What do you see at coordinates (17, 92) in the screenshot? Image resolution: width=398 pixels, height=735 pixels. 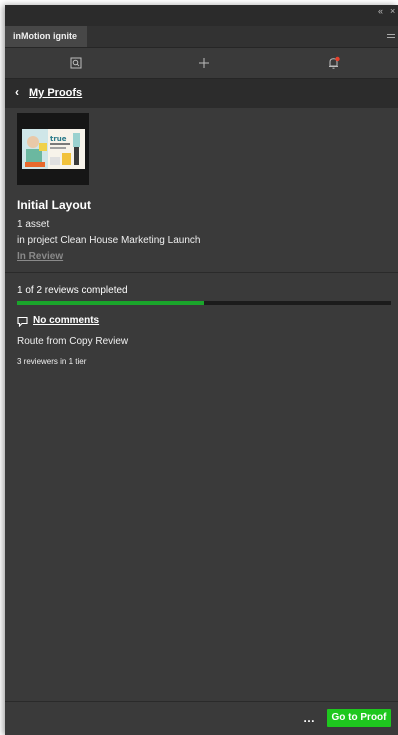 I see `back-chevron-icon: ‹` at bounding box center [17, 92].